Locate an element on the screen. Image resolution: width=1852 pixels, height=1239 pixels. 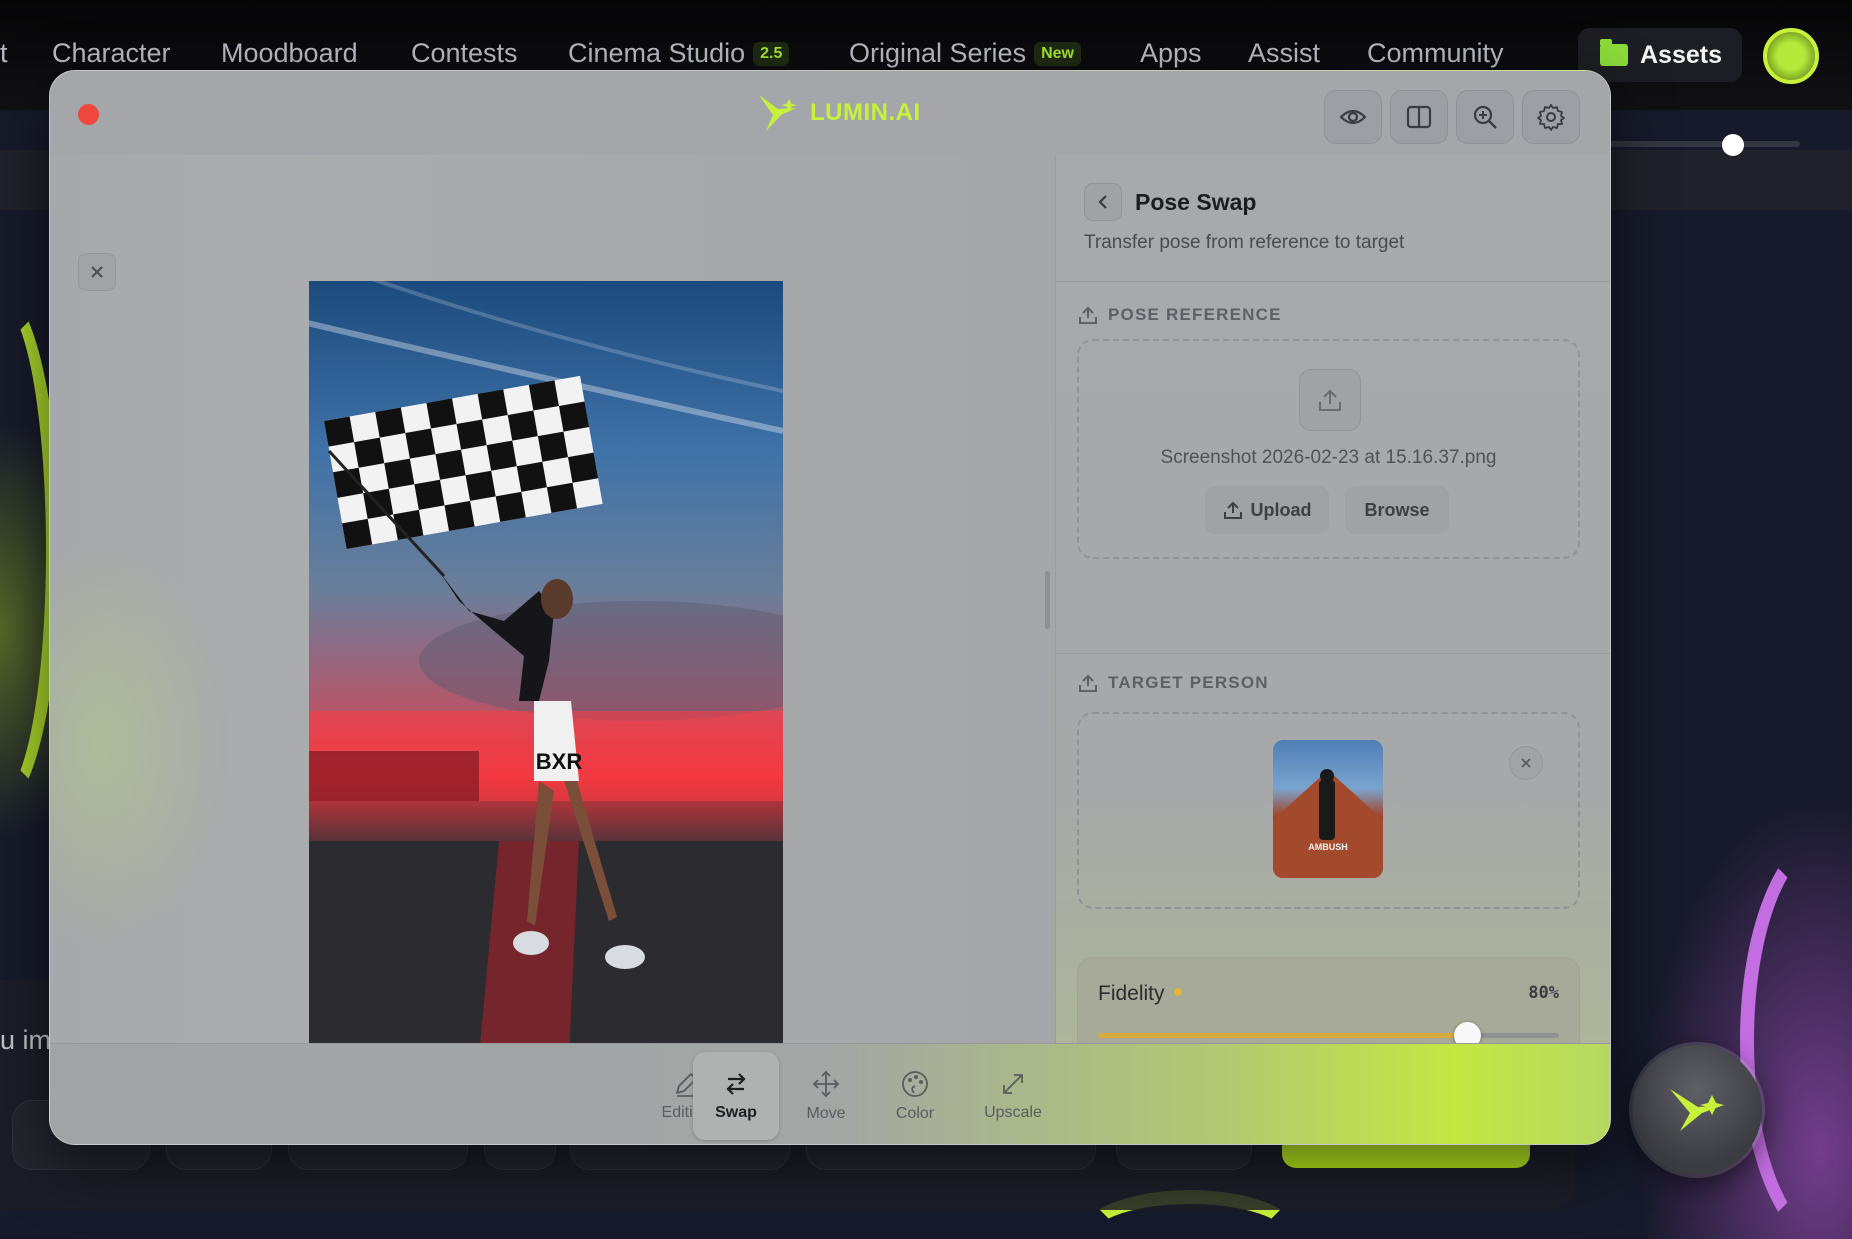
background-slider-knob is located at coordinates (1733, 145).